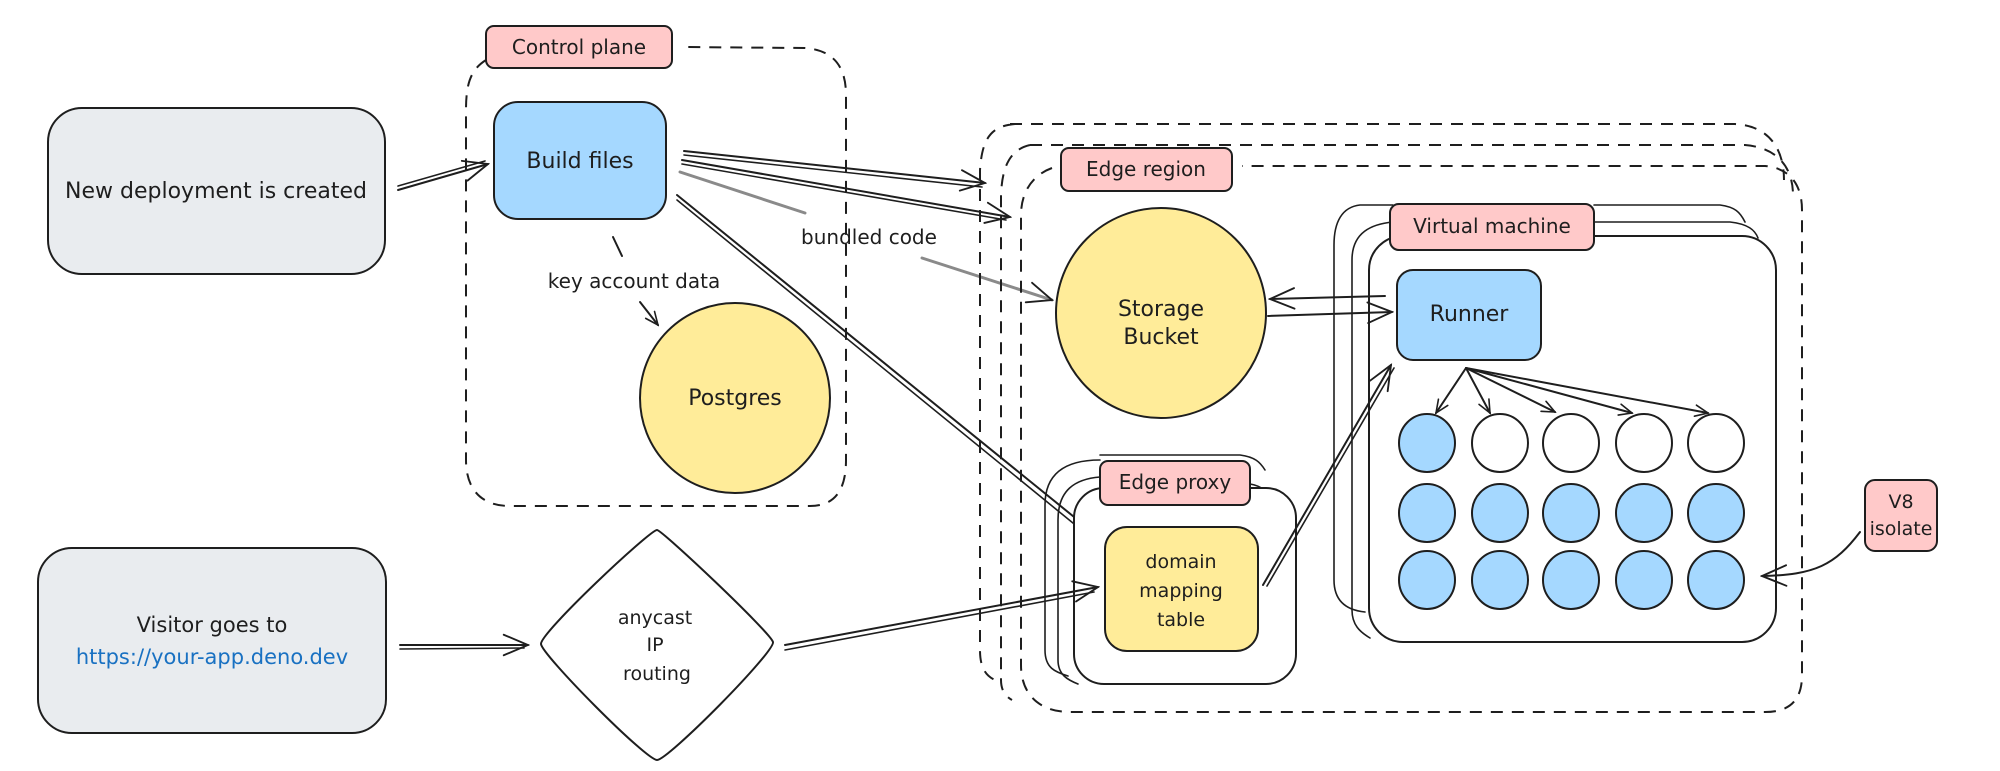  I want to click on arrow-runner-to-storage, so click(1328, 297).